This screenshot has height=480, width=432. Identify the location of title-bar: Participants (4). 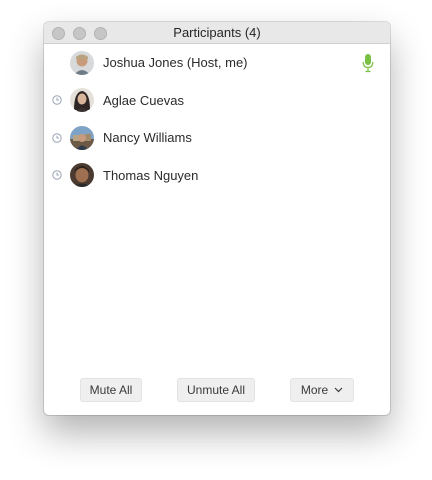
(217, 33).